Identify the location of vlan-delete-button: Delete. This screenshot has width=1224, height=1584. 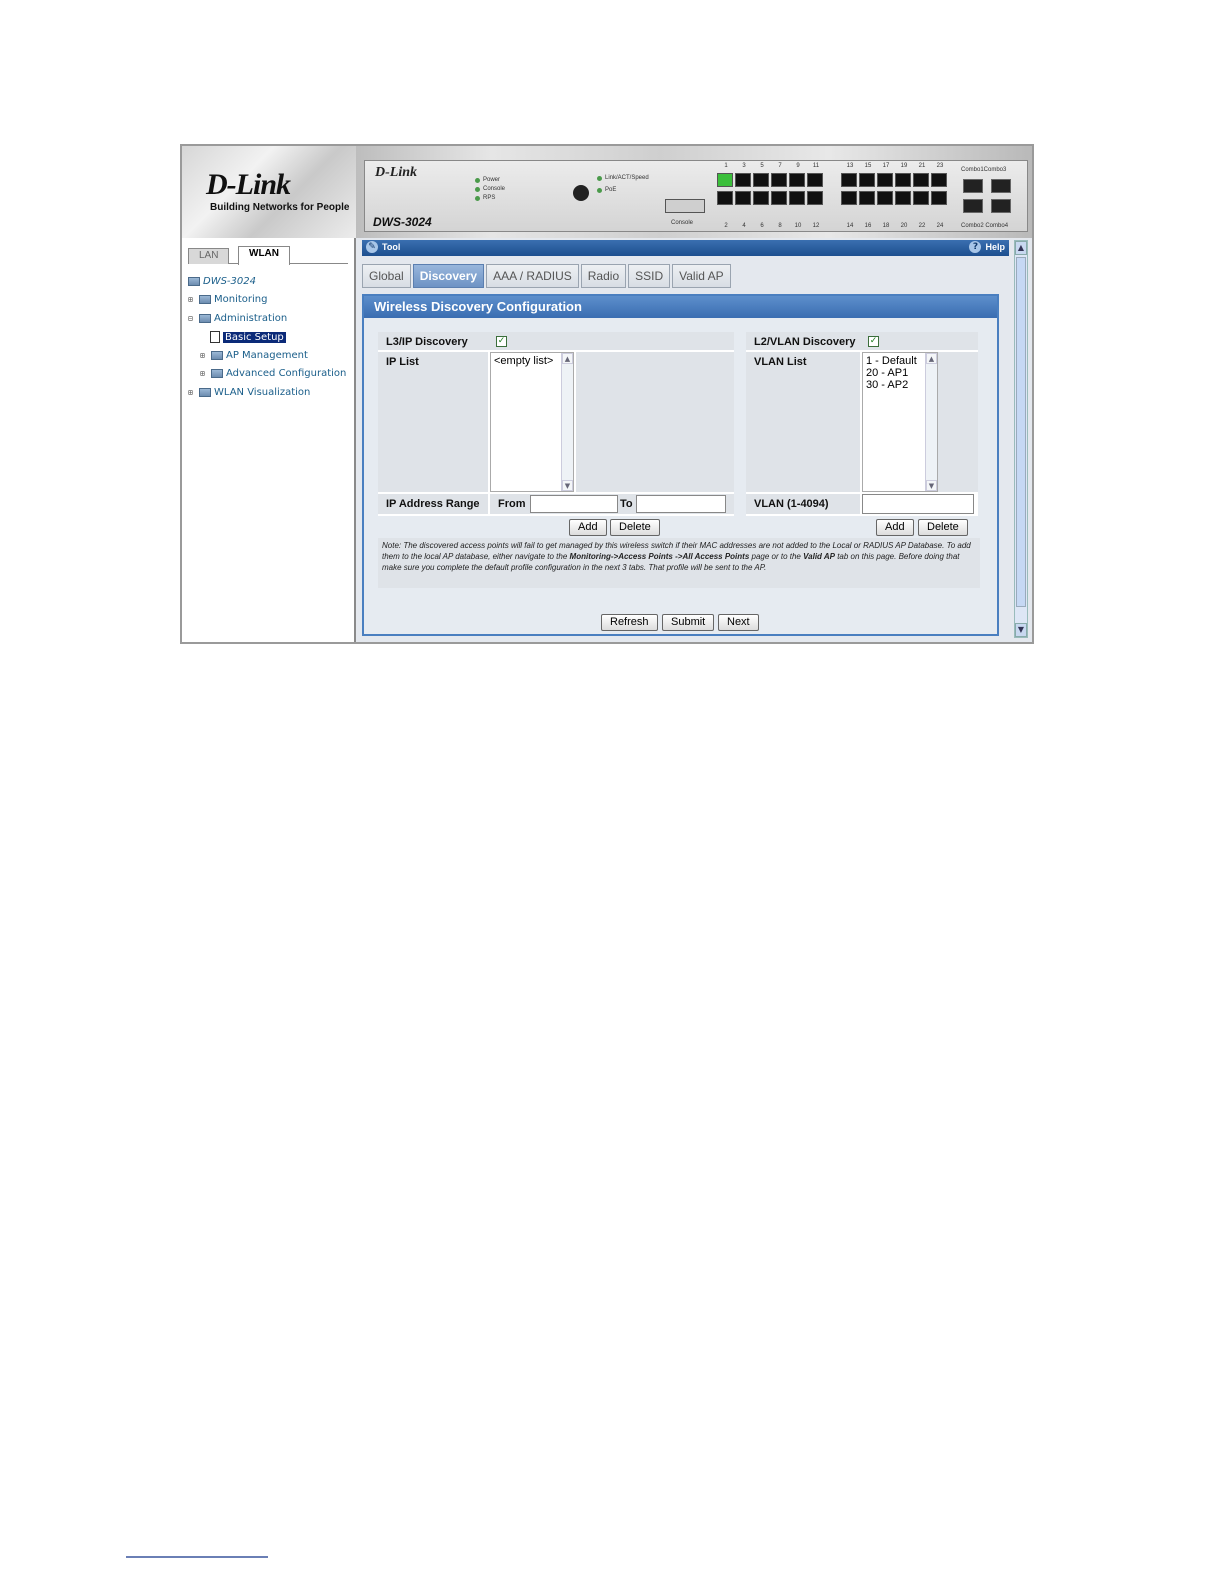
(943, 527).